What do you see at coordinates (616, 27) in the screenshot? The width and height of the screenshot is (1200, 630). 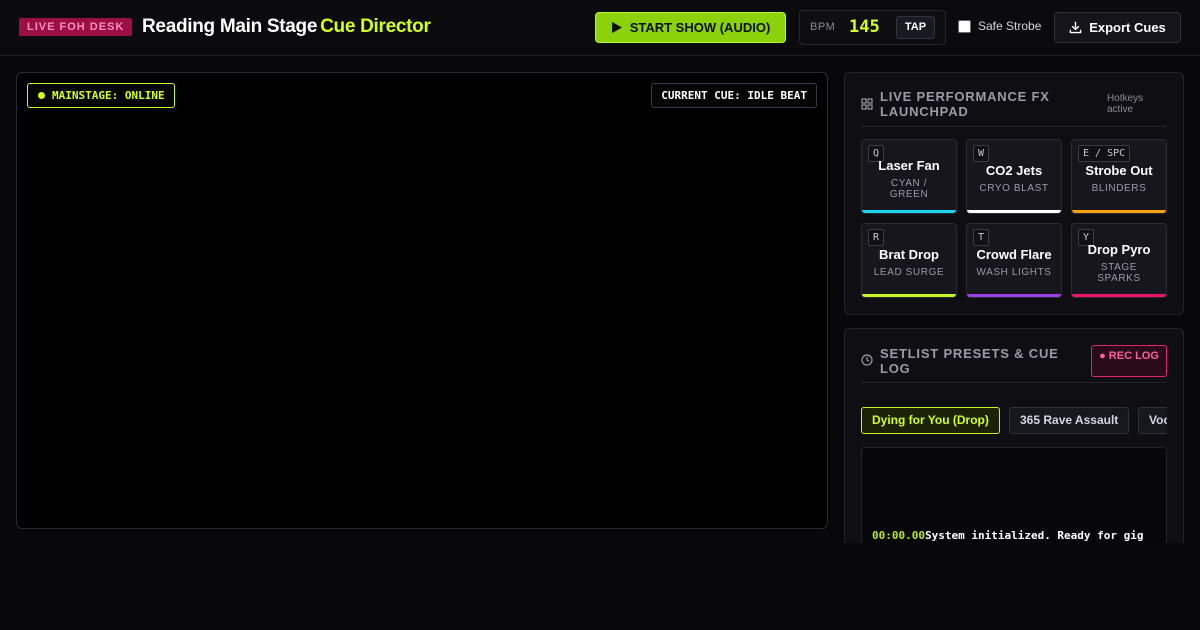 I see `play-icon` at bounding box center [616, 27].